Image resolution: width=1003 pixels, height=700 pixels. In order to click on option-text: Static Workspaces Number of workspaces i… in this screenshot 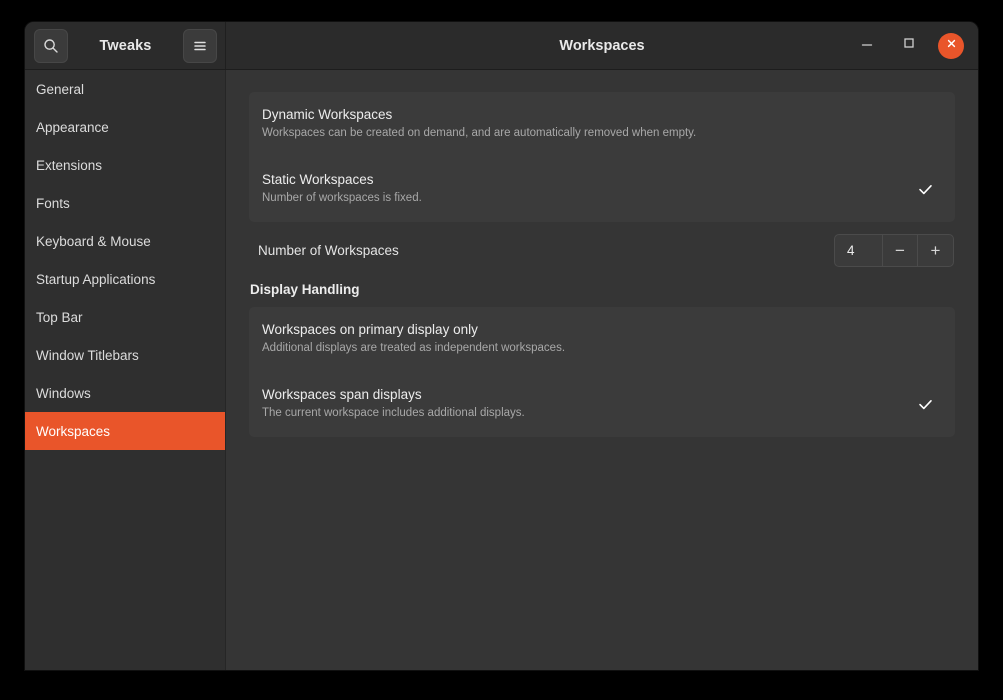, I will do `click(588, 189)`.